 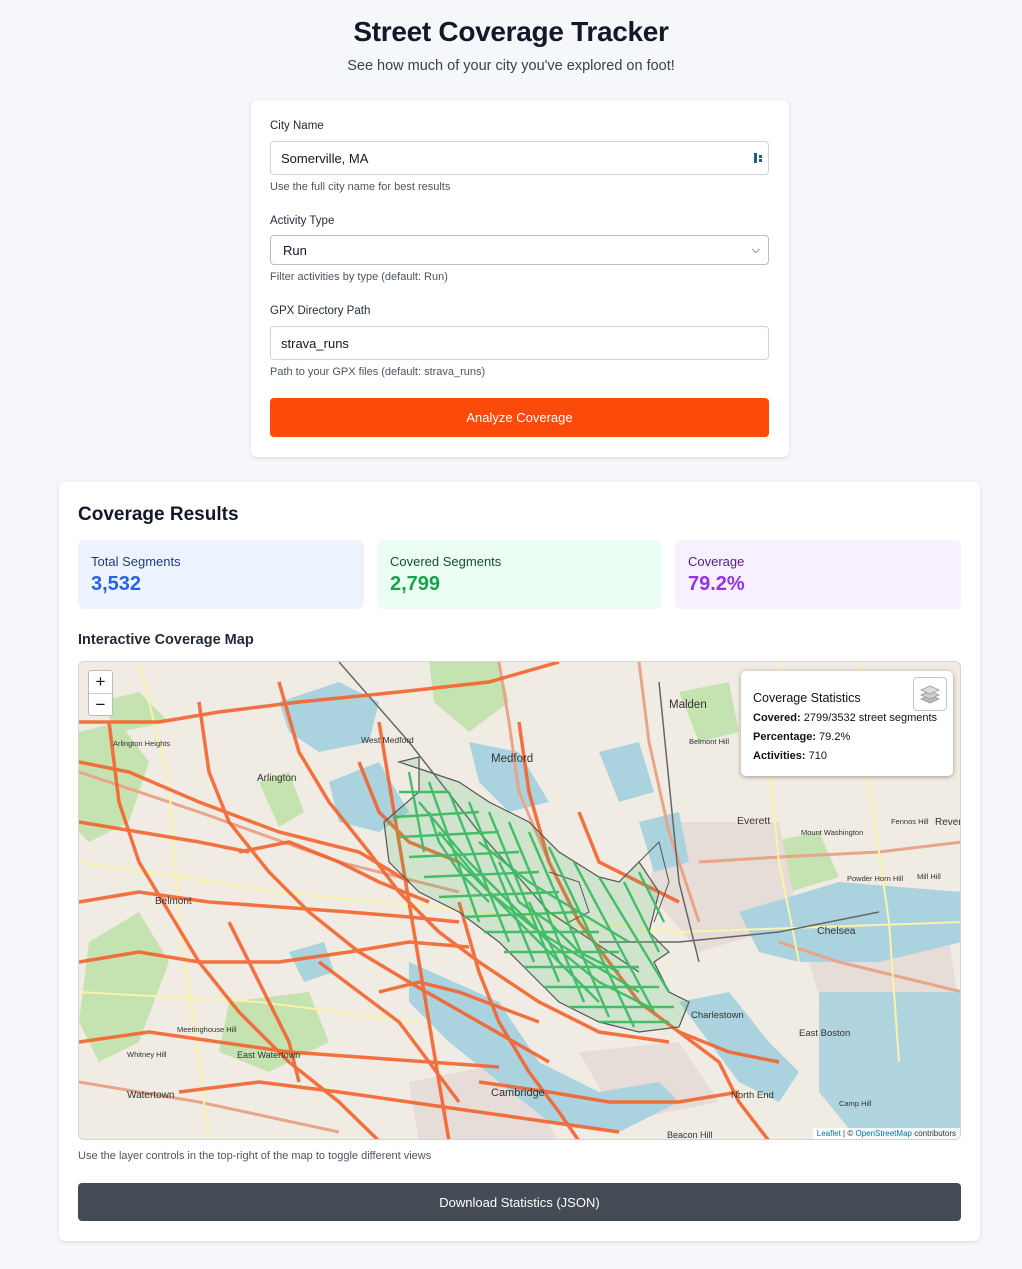 I want to click on popup-covered-label: Covered:, so click(x=777, y=718).